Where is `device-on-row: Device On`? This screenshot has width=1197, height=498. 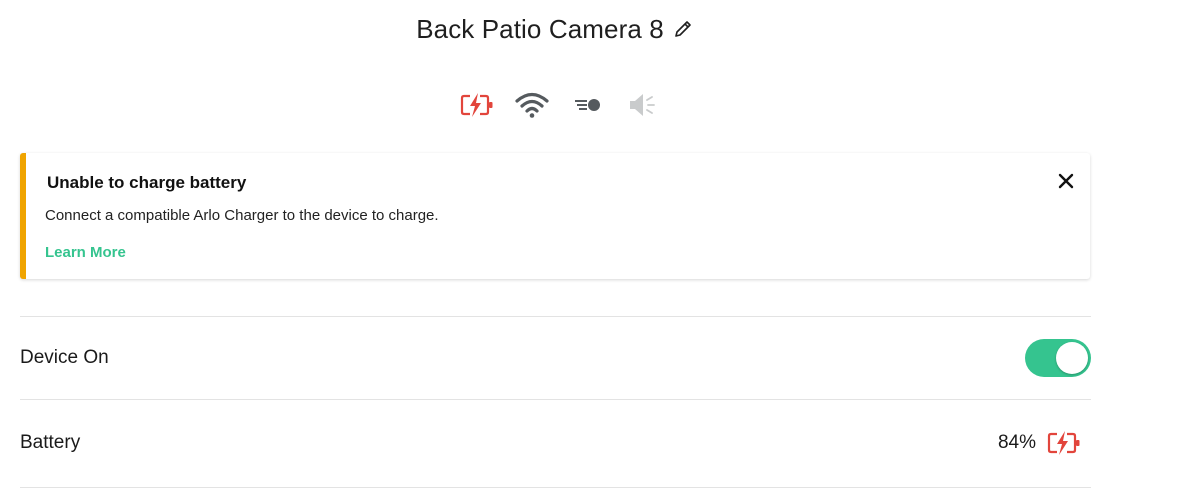 device-on-row: Device On is located at coordinates (555, 358).